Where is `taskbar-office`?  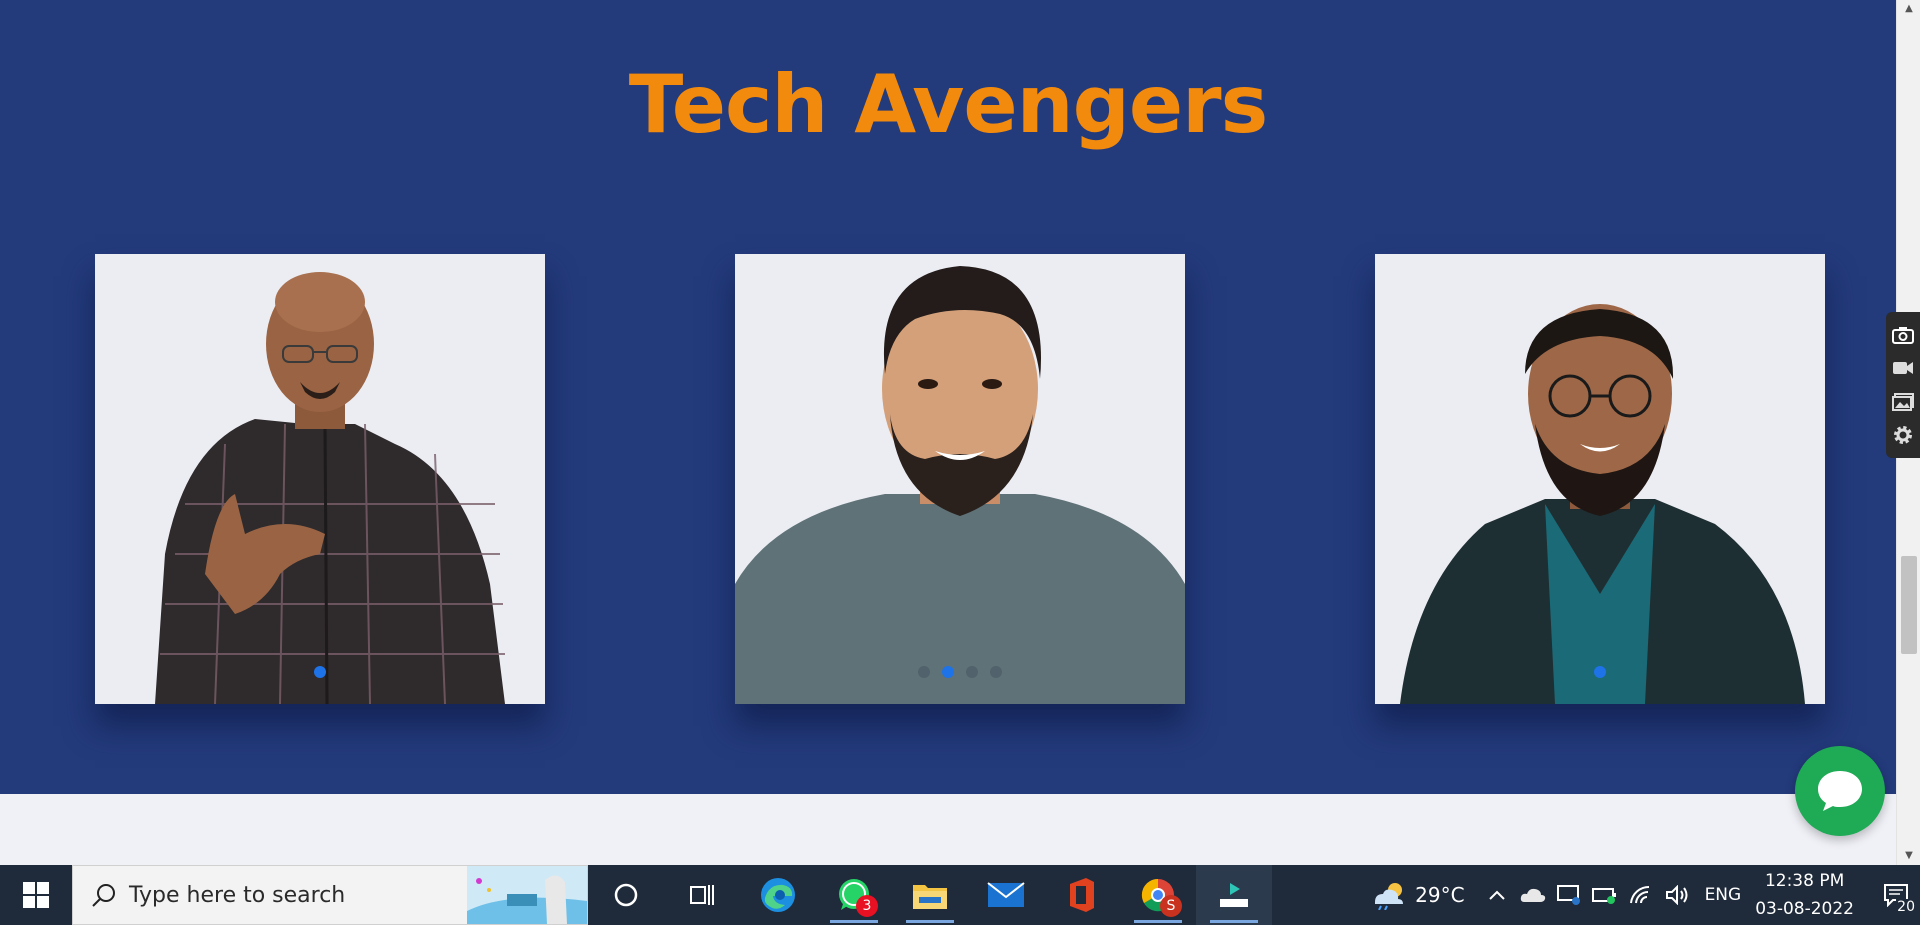 taskbar-office is located at coordinates (1082, 895).